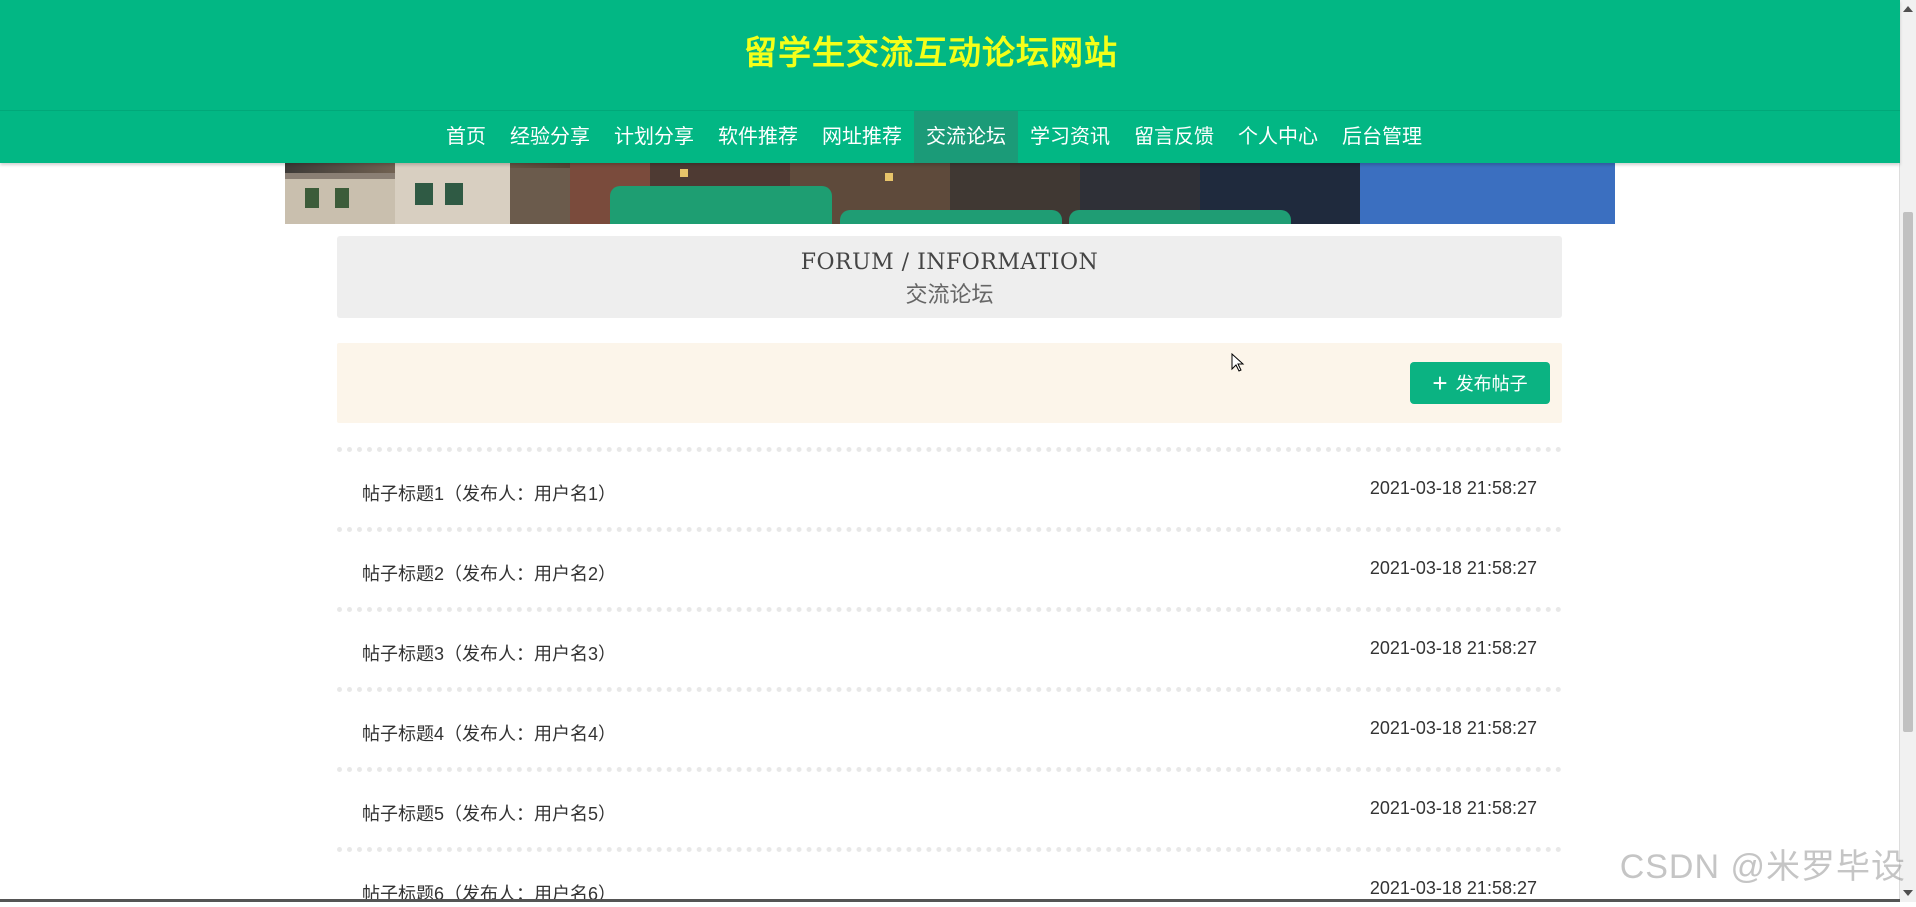  Describe the element at coordinates (931, 52) in the screenshot. I see `site-title: 留学生交流互动论坛网站` at that location.